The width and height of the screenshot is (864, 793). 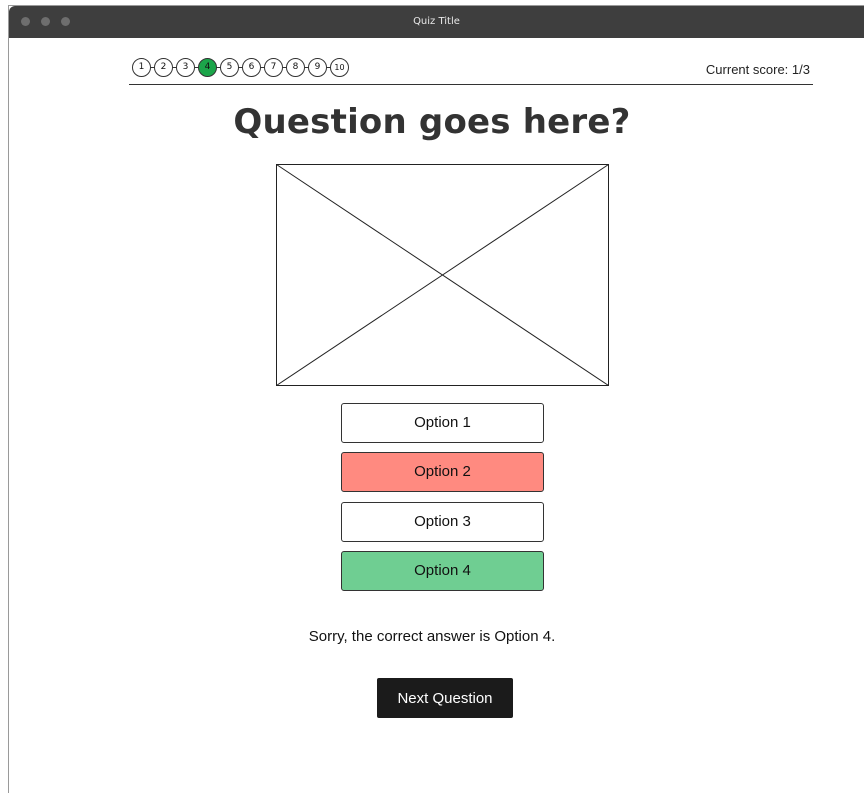 I want to click on progress-step-5: 5, so click(x=229, y=67).